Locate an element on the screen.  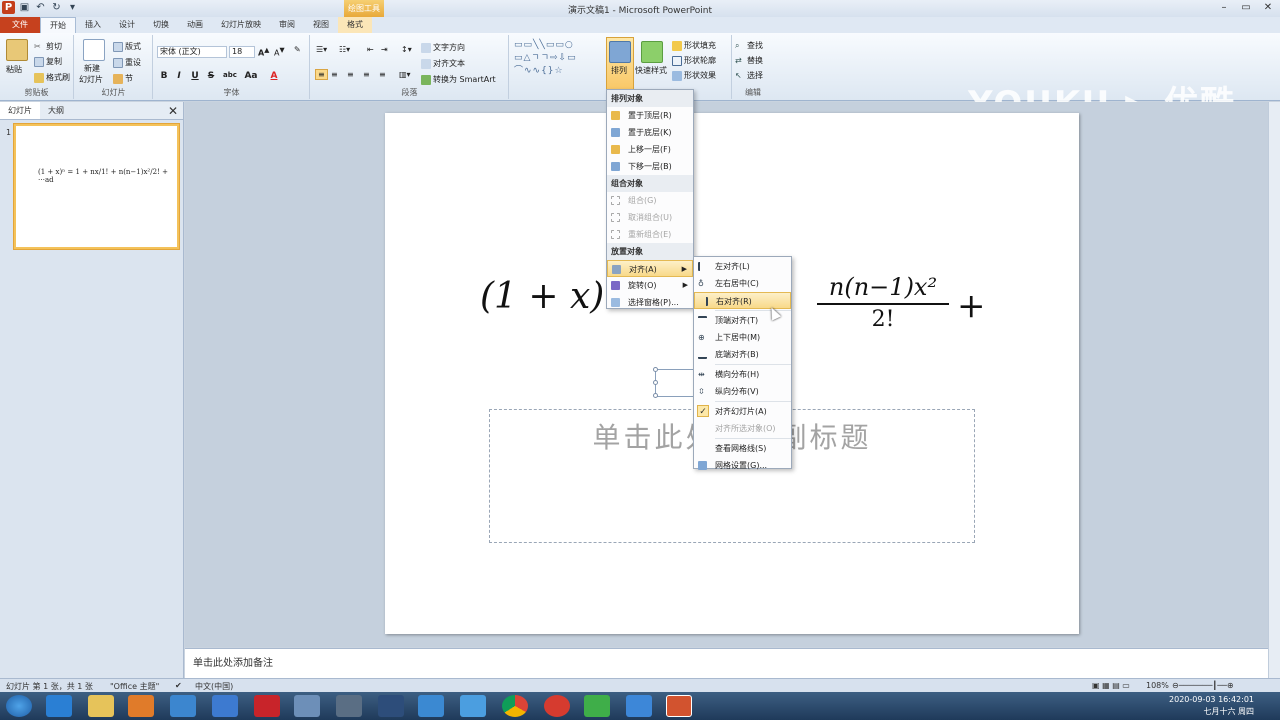
shape-outline-button: 形状轮廓 is located at coordinates (694, 60).